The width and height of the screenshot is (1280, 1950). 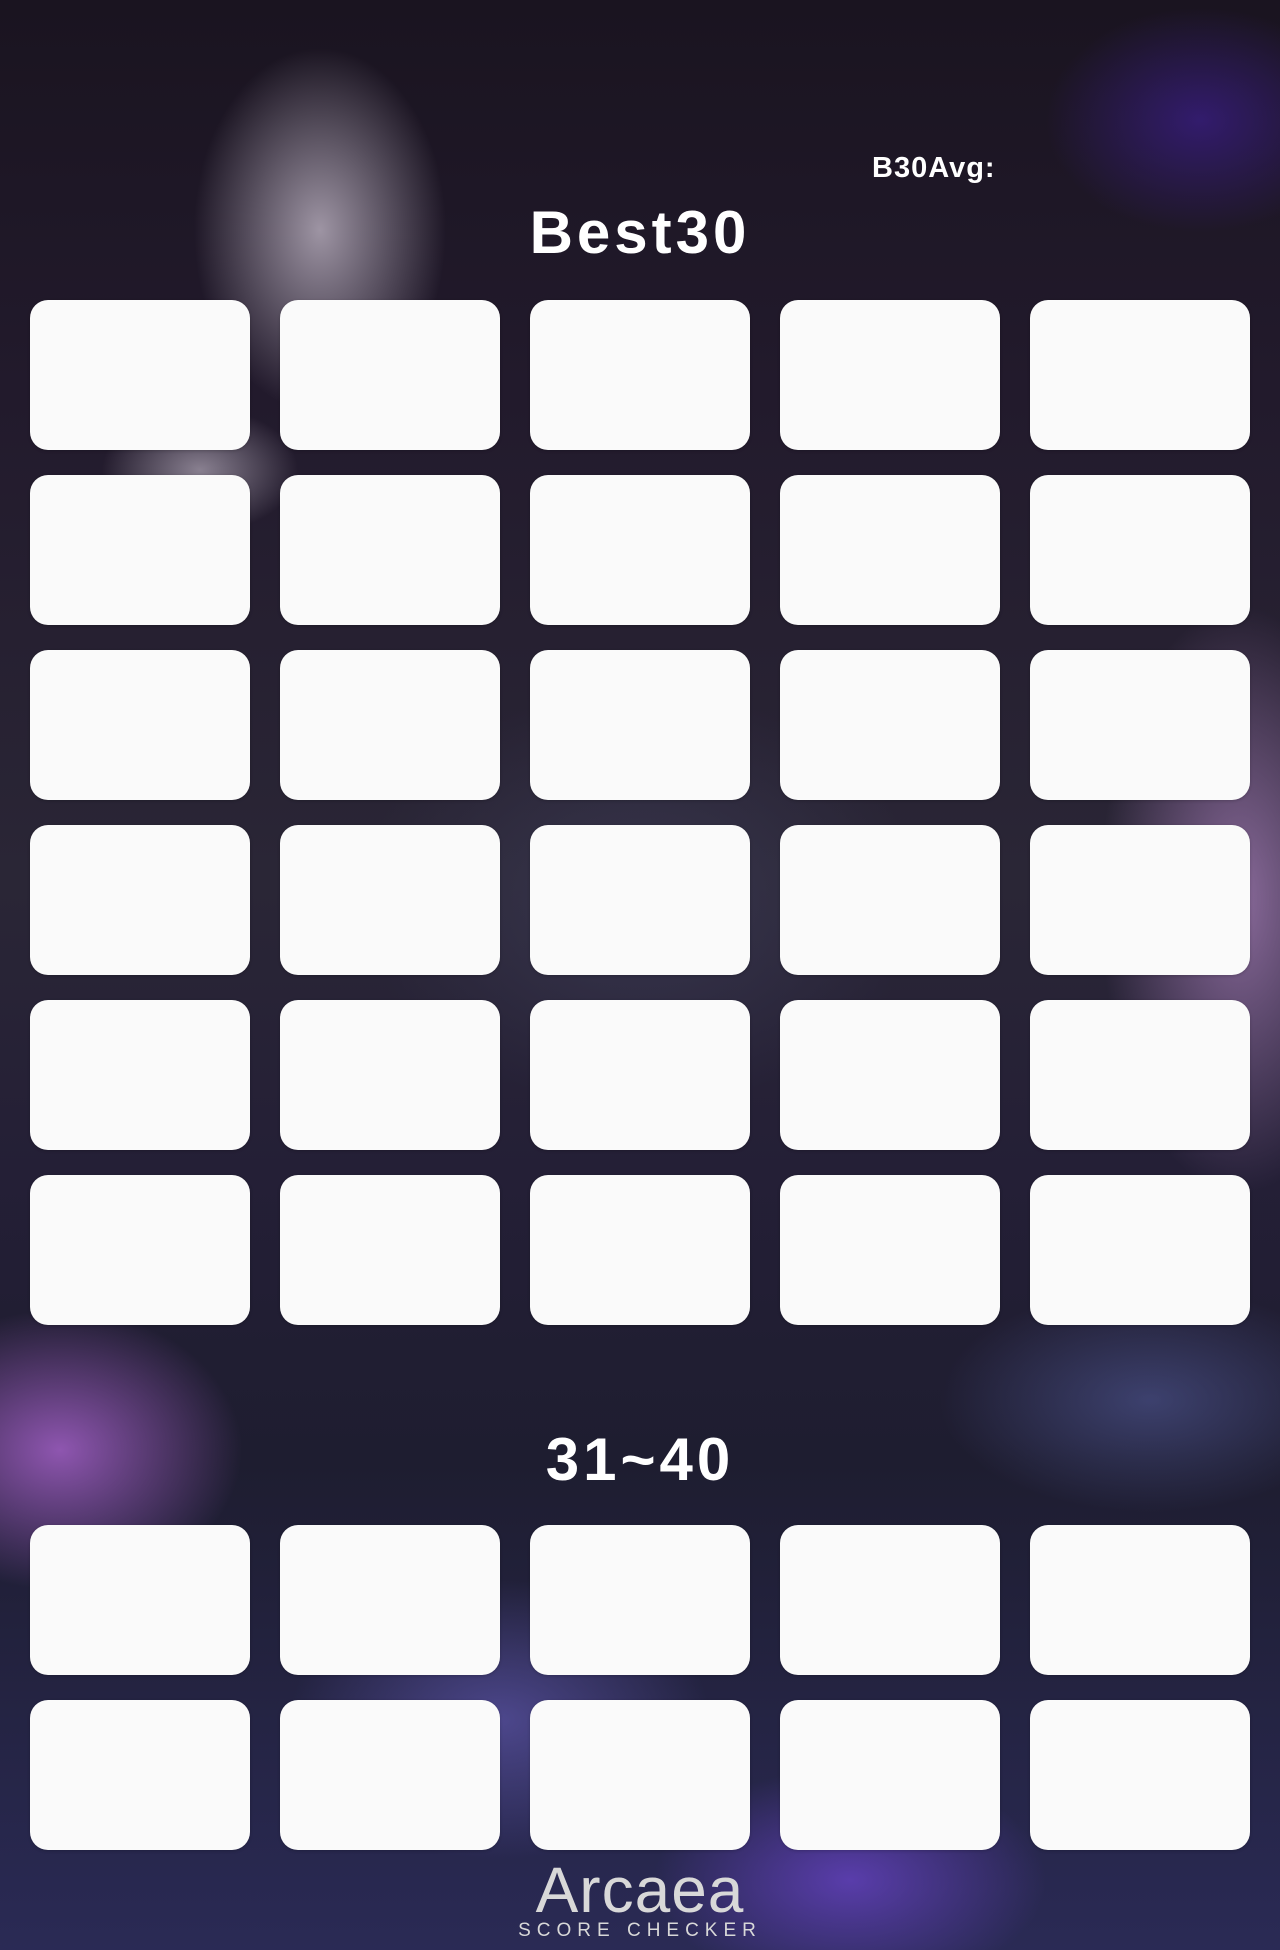 I want to click on arcaea-logo: Arcaea SCORE CHECKER, so click(x=640, y=1900).